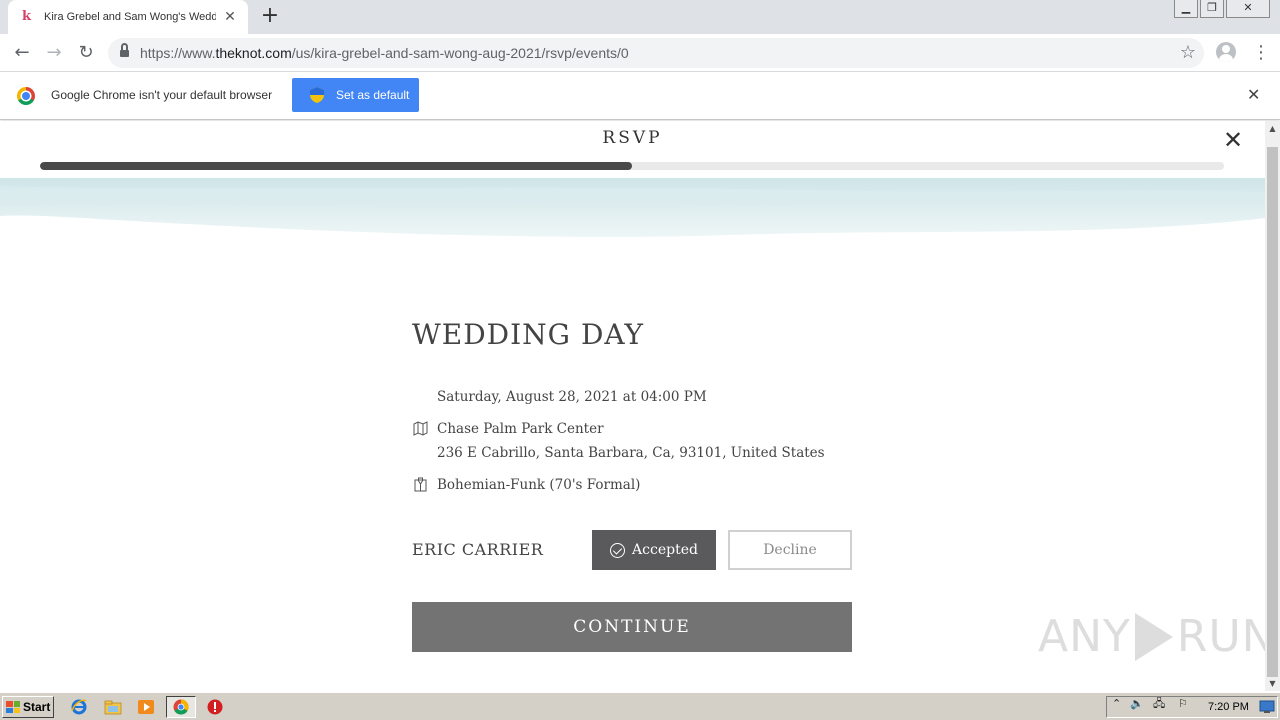 This screenshot has height=720, width=1280. What do you see at coordinates (162, 95) in the screenshot?
I see `infobar-message: Google Chrome isn't your default browser` at bounding box center [162, 95].